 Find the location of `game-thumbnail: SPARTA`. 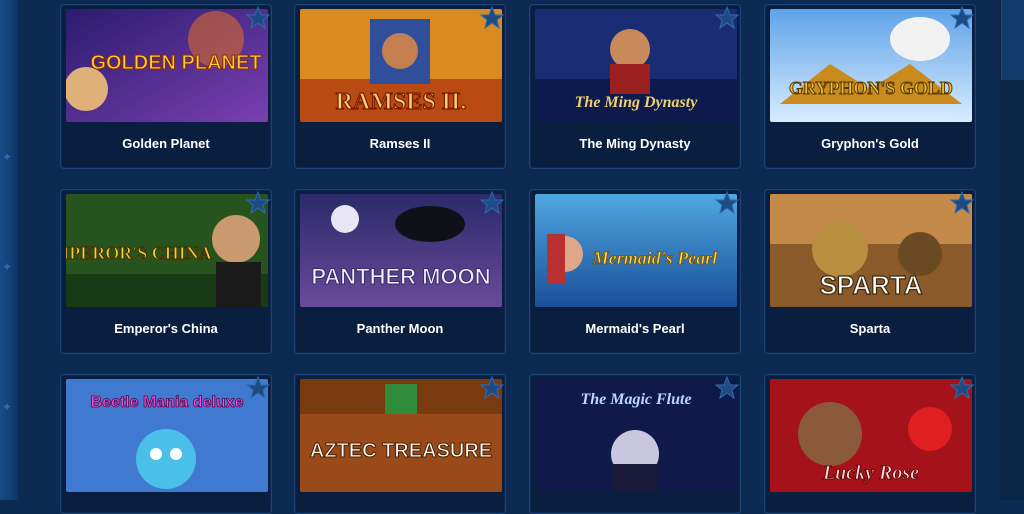

game-thumbnail: SPARTA is located at coordinates (871, 250).